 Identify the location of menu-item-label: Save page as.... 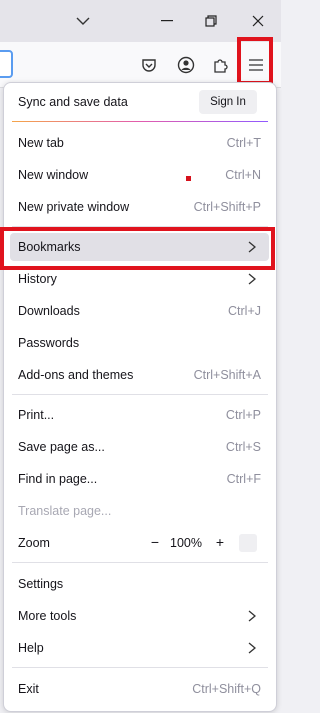
(61, 447).